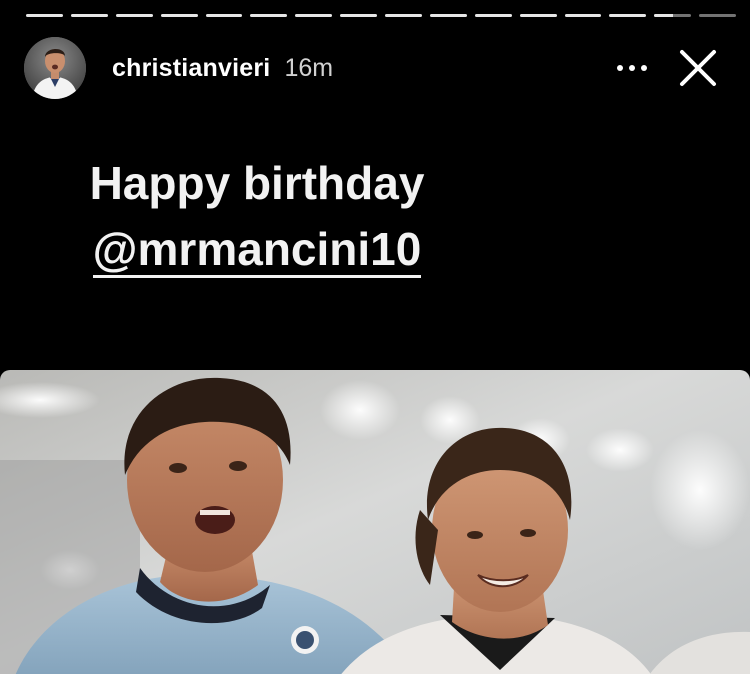 Image resolution: width=750 pixels, height=674 pixels. I want to click on close-button, so click(698, 68).